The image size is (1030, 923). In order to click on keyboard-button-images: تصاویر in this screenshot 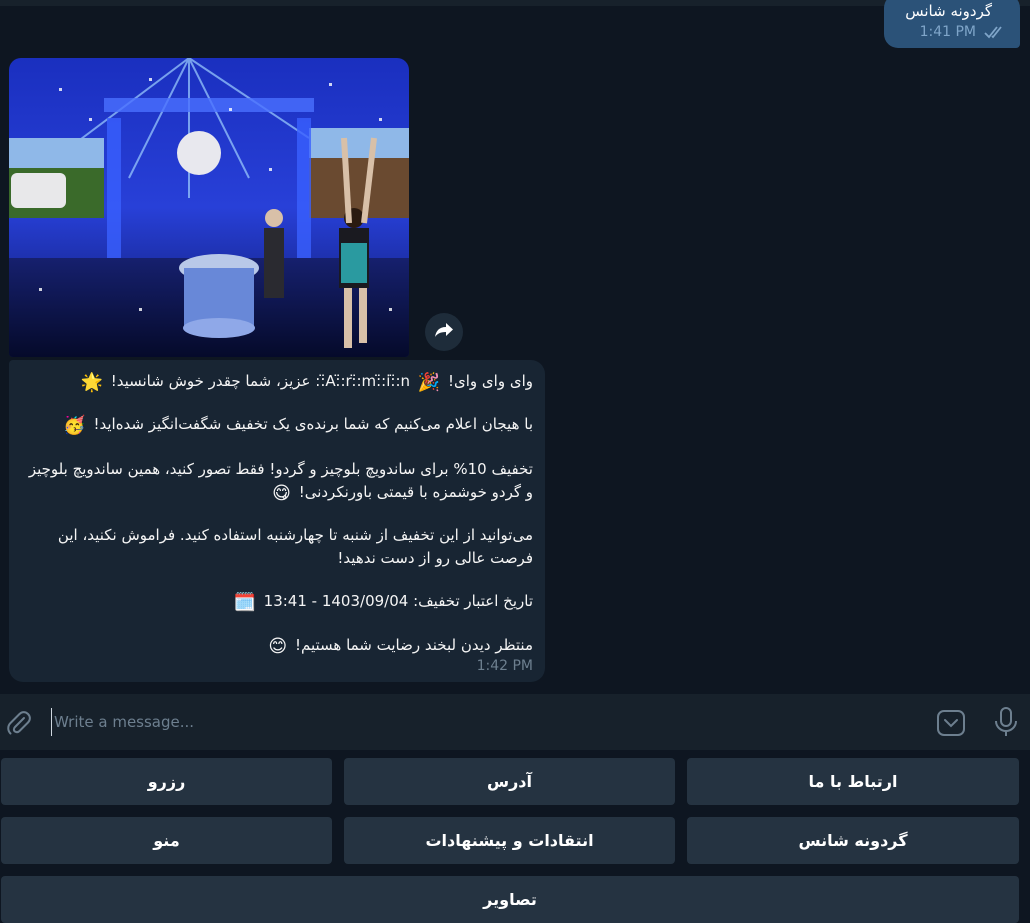, I will do `click(510, 899)`.